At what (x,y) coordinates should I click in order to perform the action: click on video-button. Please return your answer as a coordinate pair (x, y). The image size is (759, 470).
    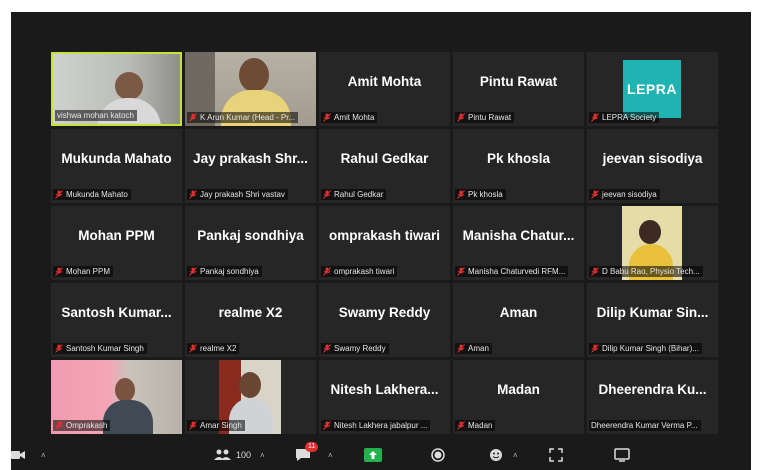
    Looking at the image, I should click on (18, 455).